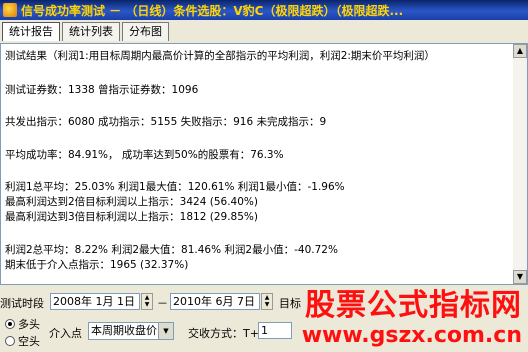  I want to click on radio-long-label: 多头, so click(29, 324).